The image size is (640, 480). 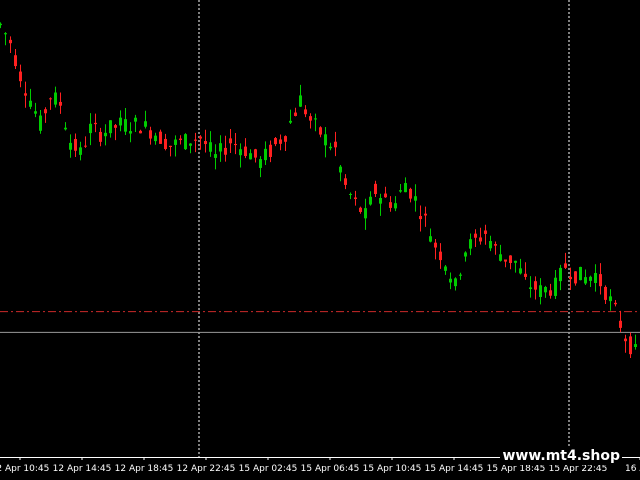 What do you see at coordinates (330, 469) in the screenshot?
I see `x-tick-label: 15 Apr 06:45` at bounding box center [330, 469].